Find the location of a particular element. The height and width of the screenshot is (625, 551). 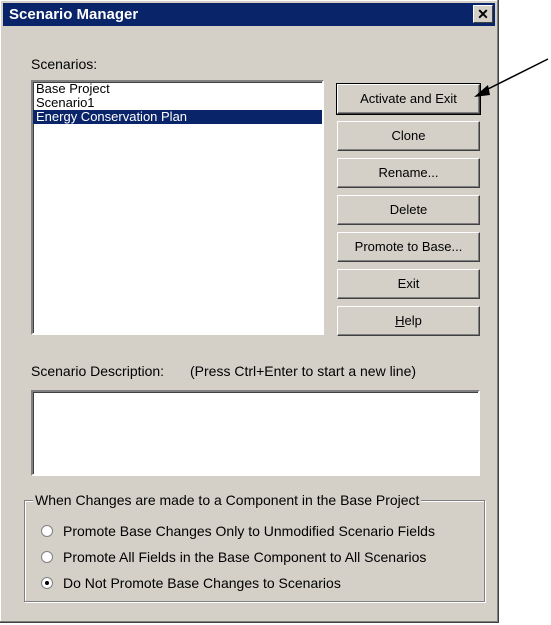

close-icon: ✕ is located at coordinates (483, 14).